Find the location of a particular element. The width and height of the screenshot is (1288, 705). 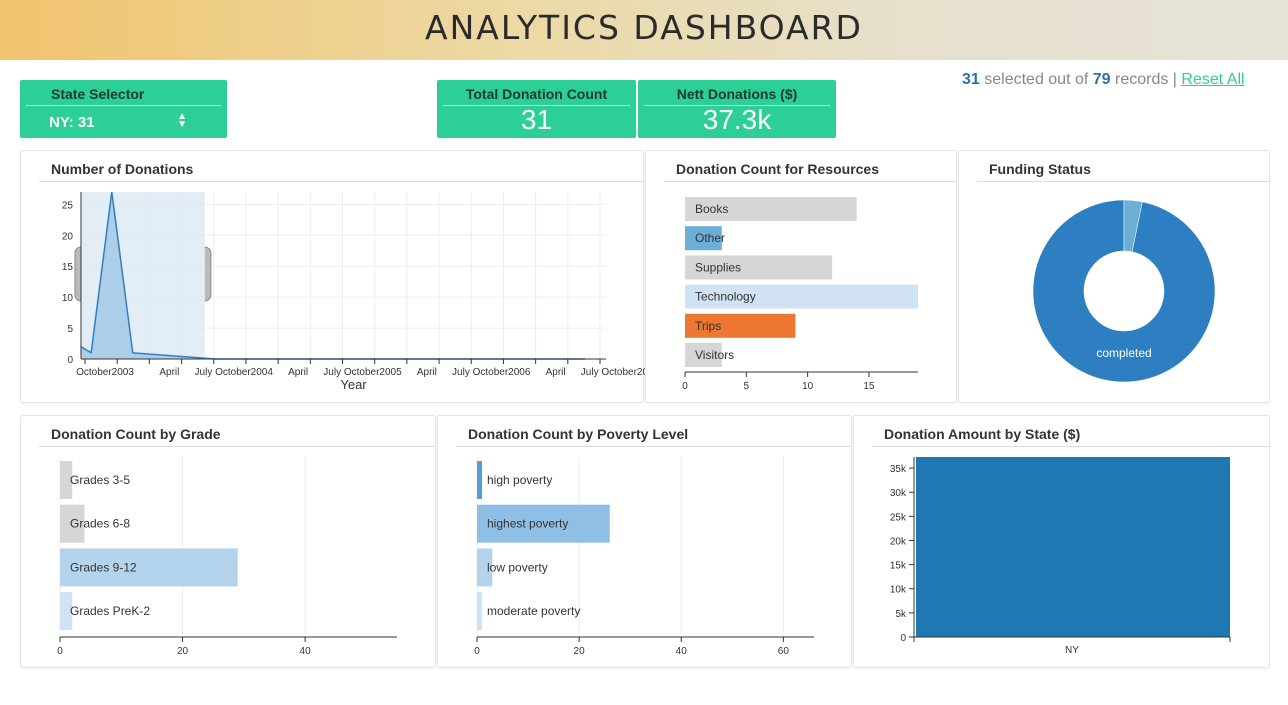

y-tick-label: 10k is located at coordinates (898, 590).